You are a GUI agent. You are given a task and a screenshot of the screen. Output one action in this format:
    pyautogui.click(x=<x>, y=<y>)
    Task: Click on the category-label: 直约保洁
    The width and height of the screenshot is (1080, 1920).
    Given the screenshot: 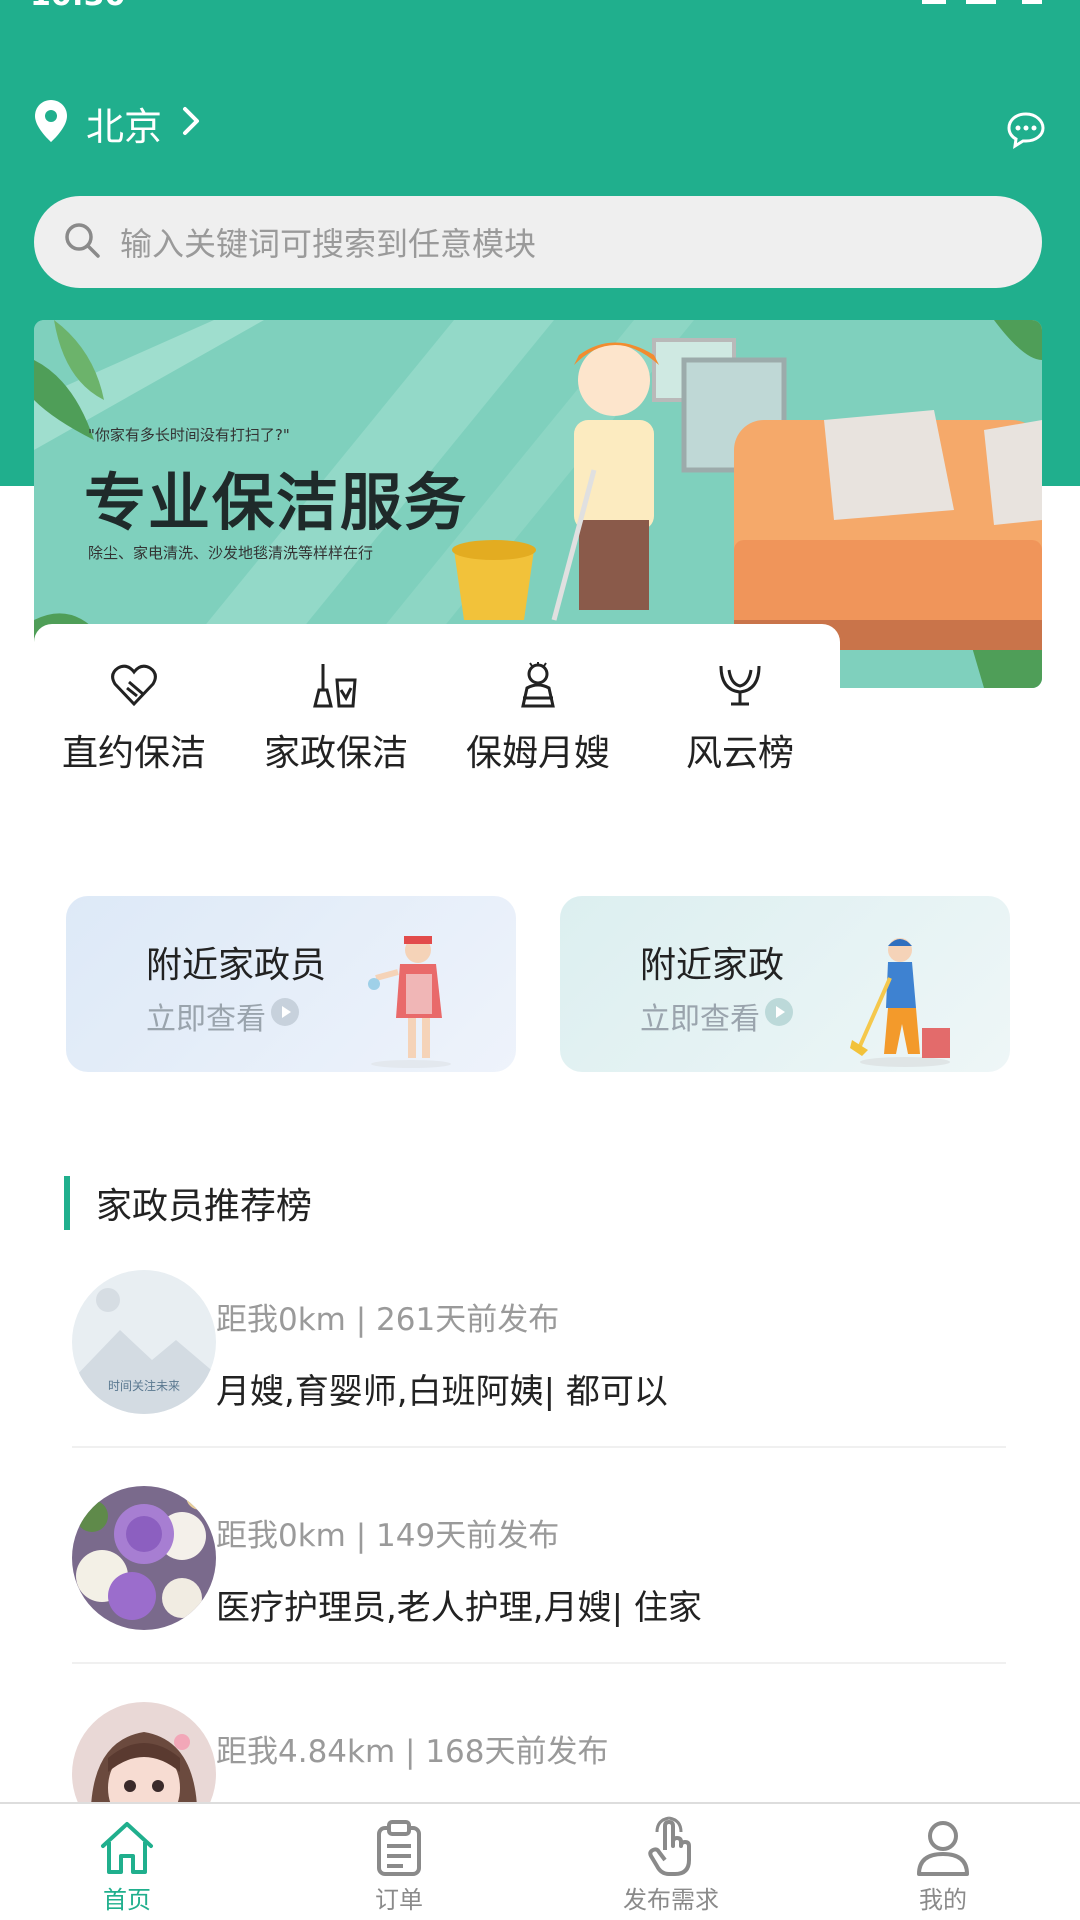 What is the action you would take?
    pyautogui.click(x=133, y=753)
    